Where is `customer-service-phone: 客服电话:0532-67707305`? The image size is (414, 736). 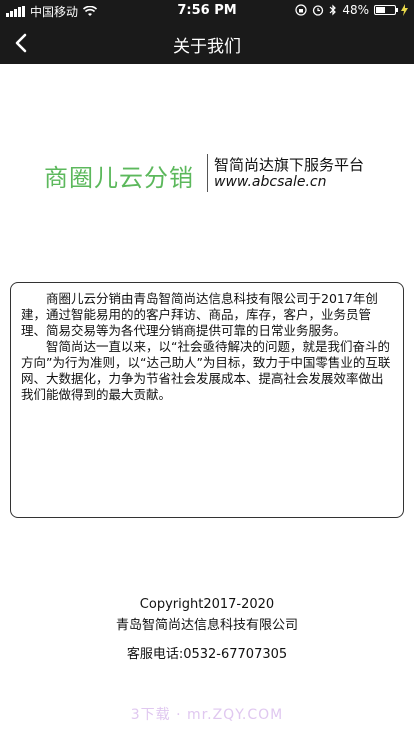 customer-service-phone: 客服电话:0532-67707305 is located at coordinates (207, 654).